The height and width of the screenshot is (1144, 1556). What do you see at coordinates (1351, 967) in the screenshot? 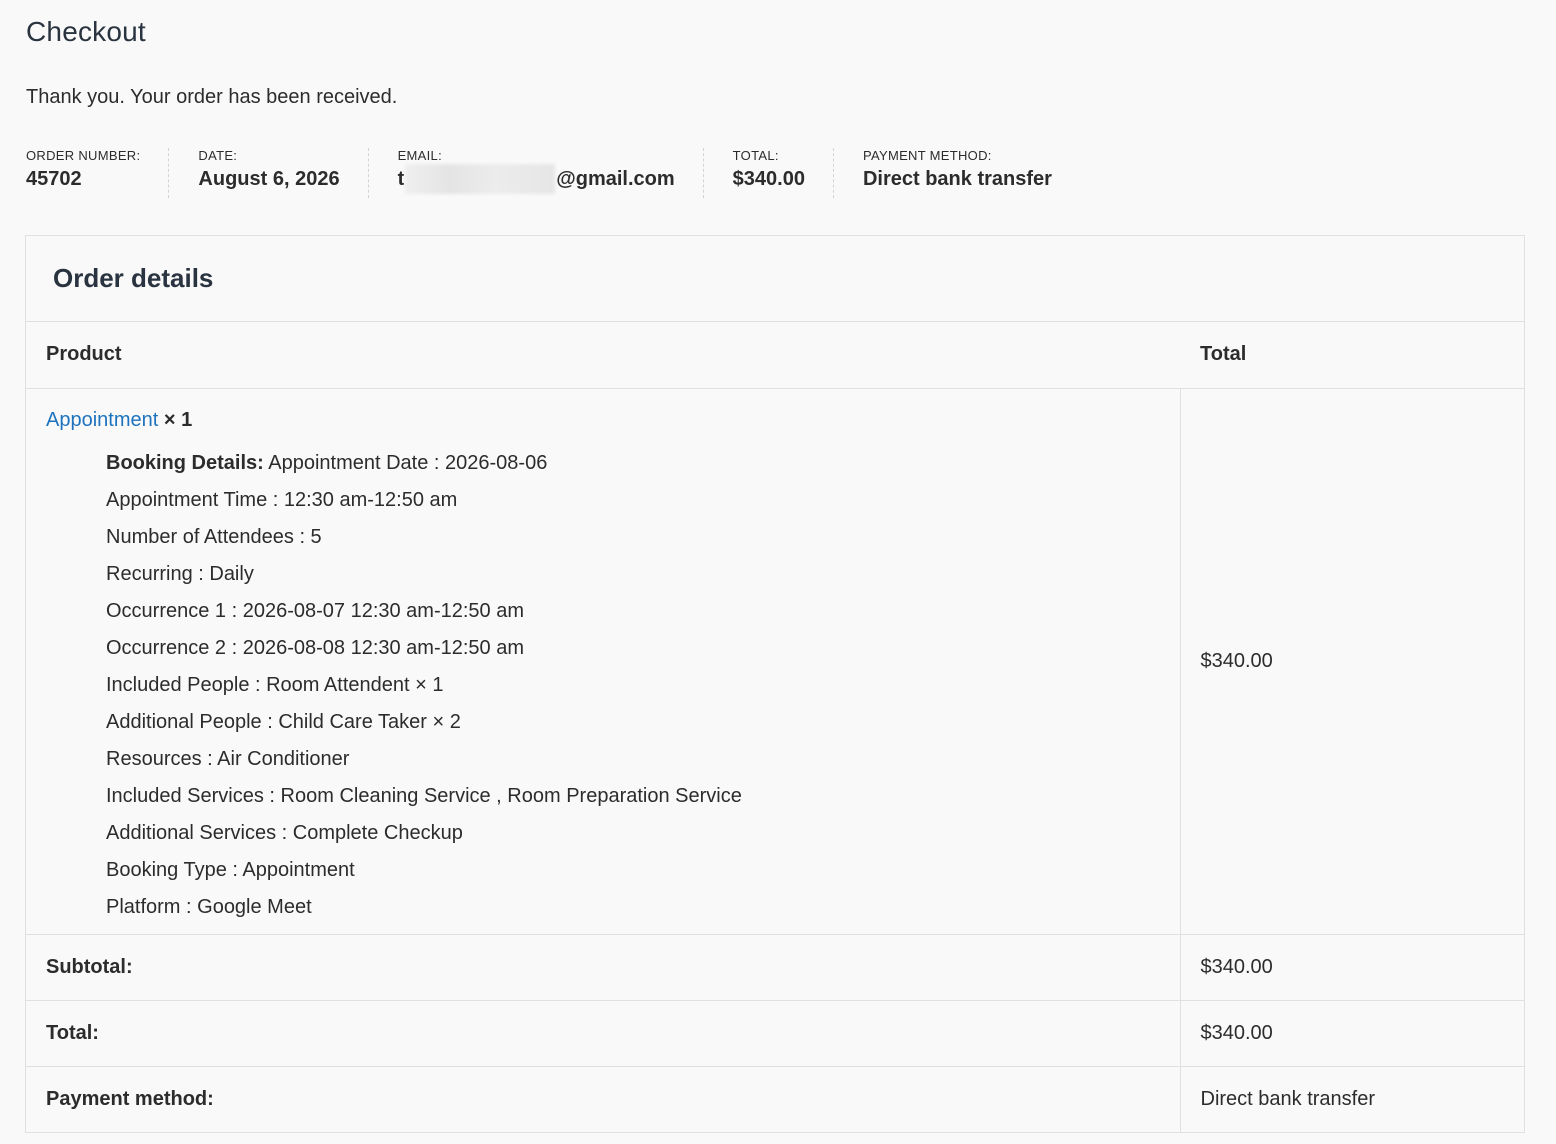
I see `subtotal-value: $340.00` at bounding box center [1351, 967].